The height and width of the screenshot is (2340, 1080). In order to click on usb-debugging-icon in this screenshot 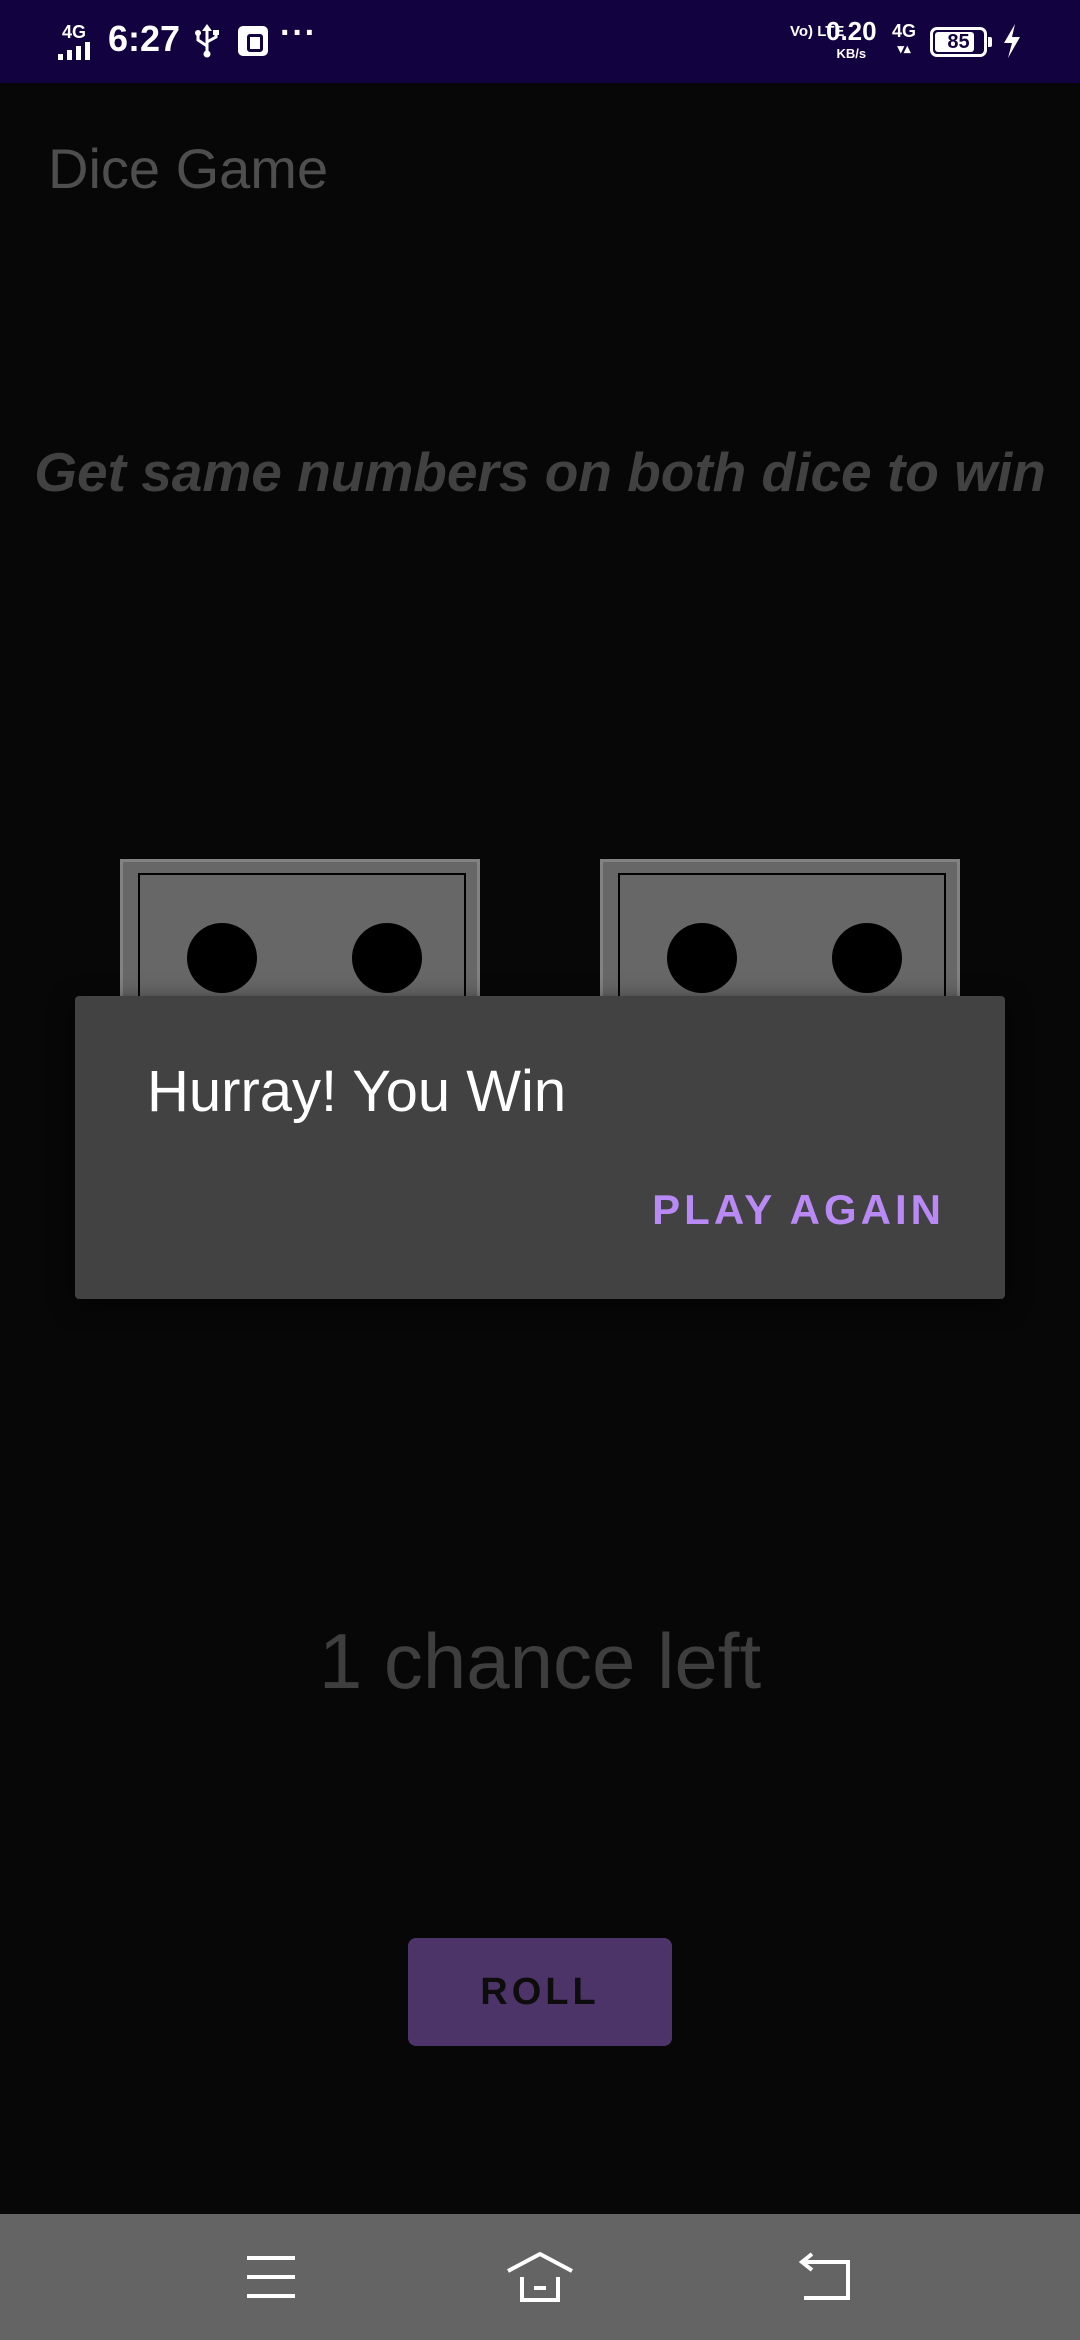, I will do `click(253, 41)`.